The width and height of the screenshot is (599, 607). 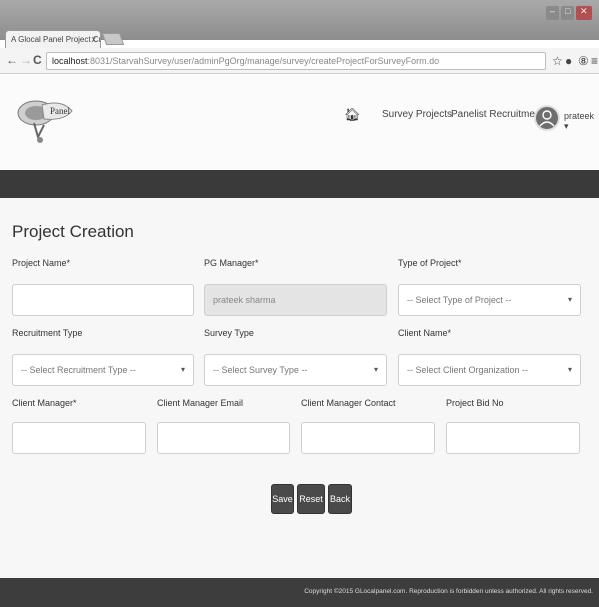 I want to click on tab-title: A Glocal Panel Project Cre, so click(x=56, y=39).